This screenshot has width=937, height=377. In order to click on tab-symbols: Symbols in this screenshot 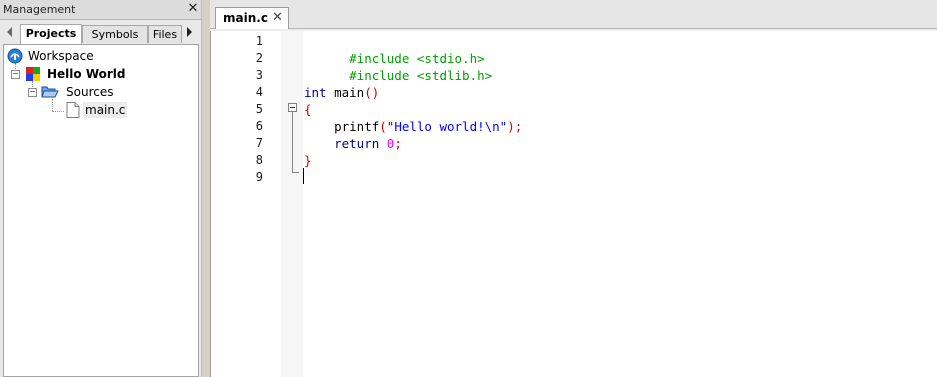, I will do `click(115, 34)`.